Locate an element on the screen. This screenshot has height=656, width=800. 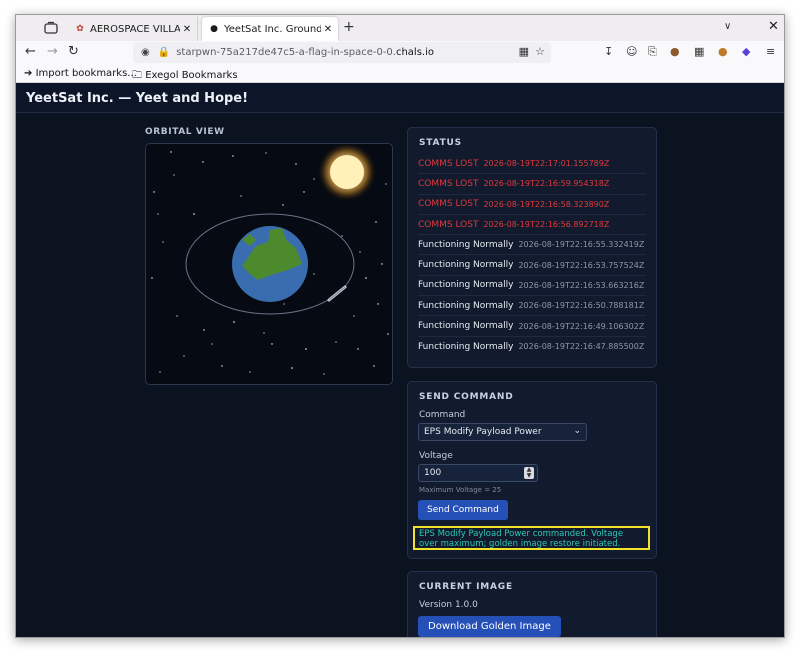
download-golden-image-button: Download Golden Image is located at coordinates (489, 626).